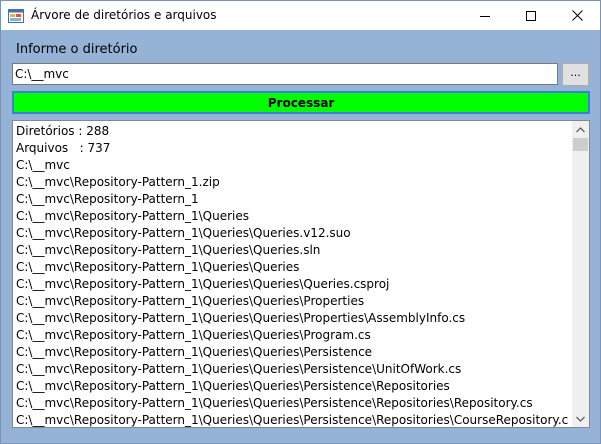 Image resolution: width=601 pixels, height=444 pixels. Describe the element at coordinates (292, 131) in the screenshot. I see `list-item: Diretórios : 288` at that location.